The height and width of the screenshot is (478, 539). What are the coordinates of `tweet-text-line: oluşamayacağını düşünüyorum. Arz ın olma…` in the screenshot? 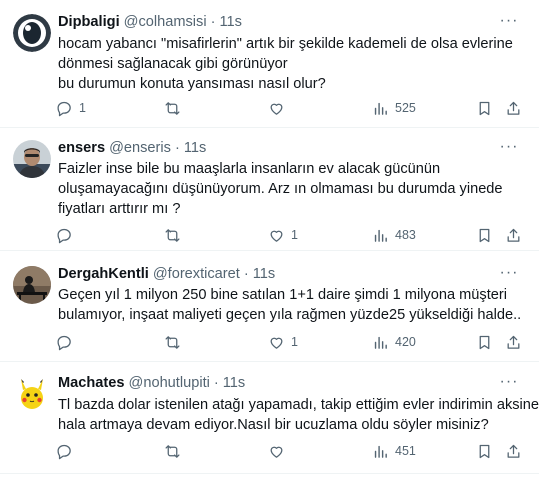 It's located at (280, 189).